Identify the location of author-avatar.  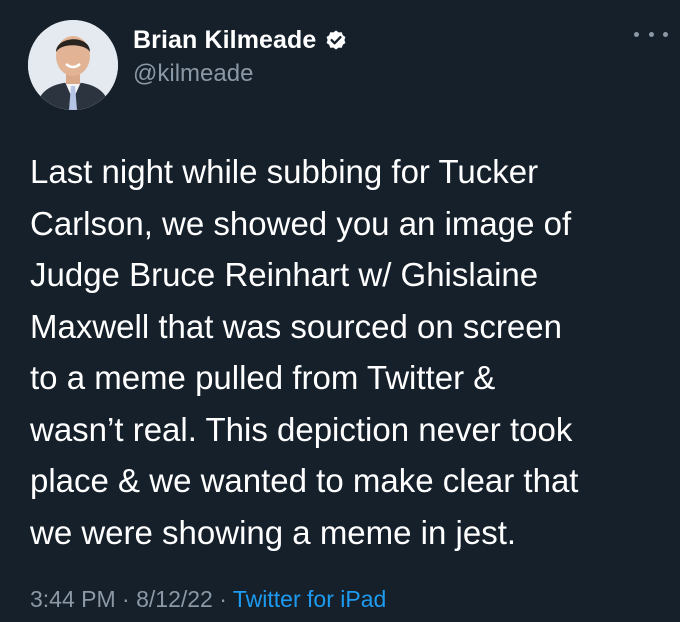
(73, 65).